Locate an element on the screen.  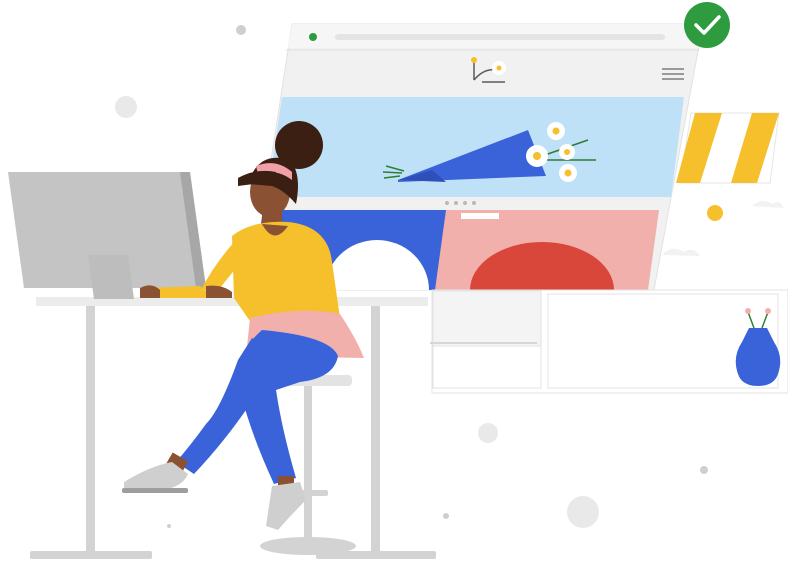
shop-drawer is located at coordinates (487, 367).